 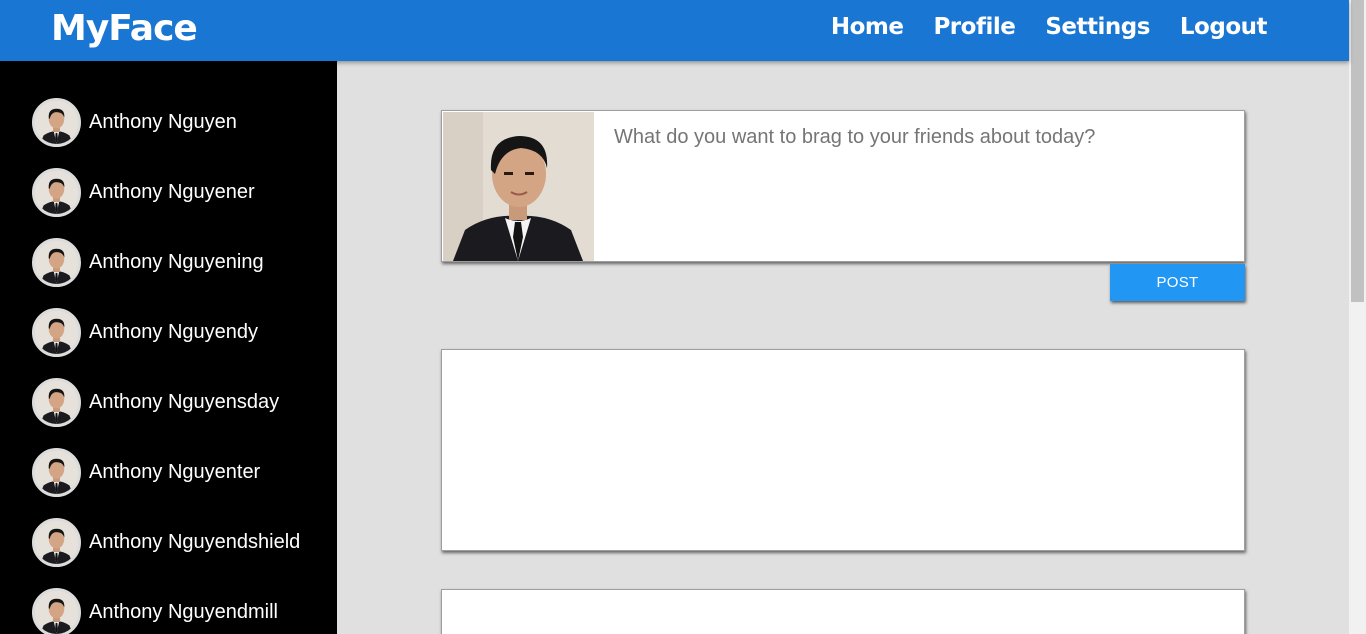 What do you see at coordinates (175, 471) in the screenshot?
I see `friend-name: Anthony Nguyenter` at bounding box center [175, 471].